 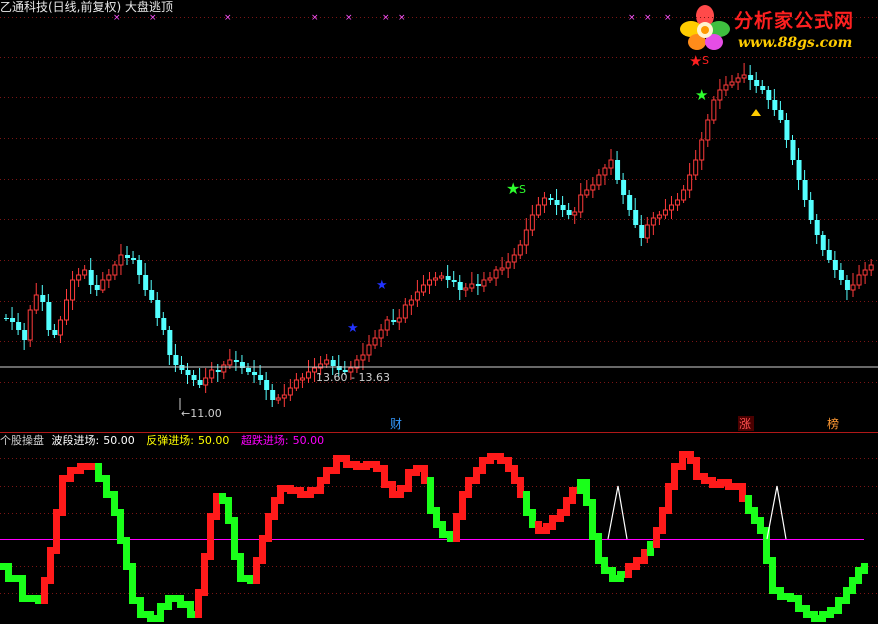 What do you see at coordinates (756, 112) in the screenshot?
I see `yellow-arrow-icon` at bounding box center [756, 112].